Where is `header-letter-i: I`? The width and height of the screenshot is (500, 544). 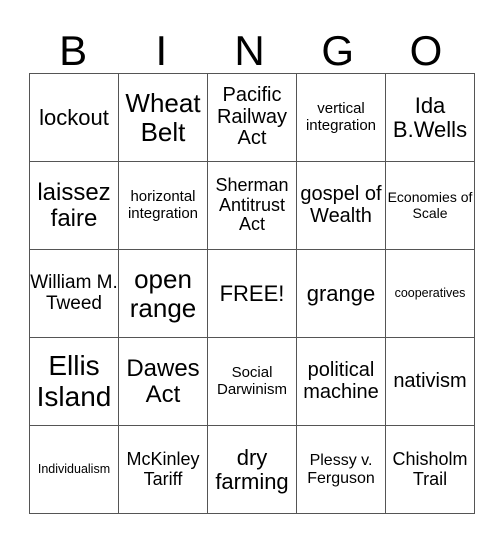 header-letter-i: I is located at coordinates (161, 50).